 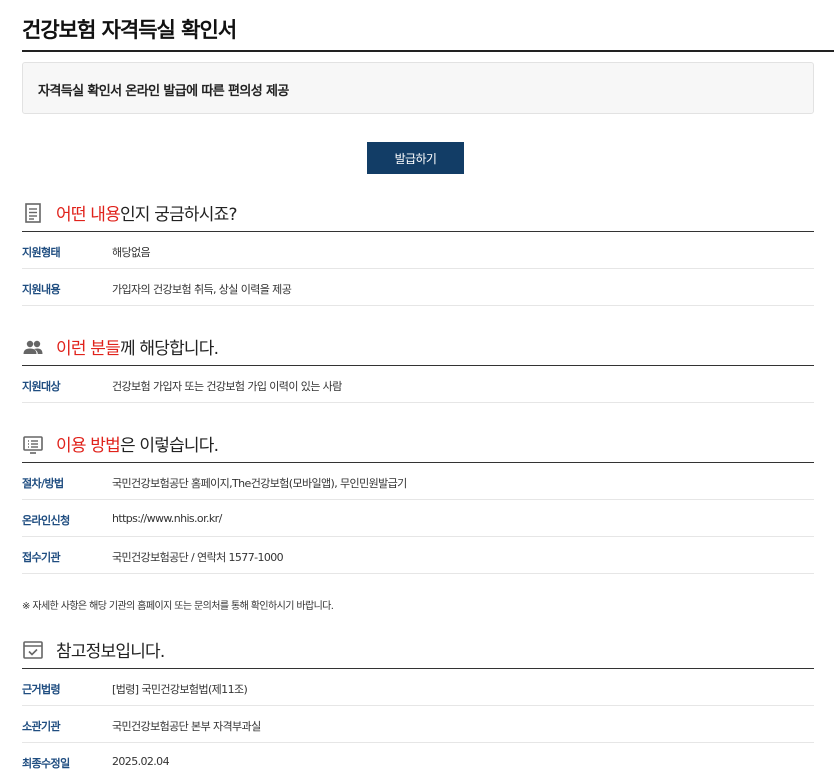 I want to click on summary-box: 자격득실 확인서 온라인 발급에 따른 편의성 제공, so click(x=418, y=88).